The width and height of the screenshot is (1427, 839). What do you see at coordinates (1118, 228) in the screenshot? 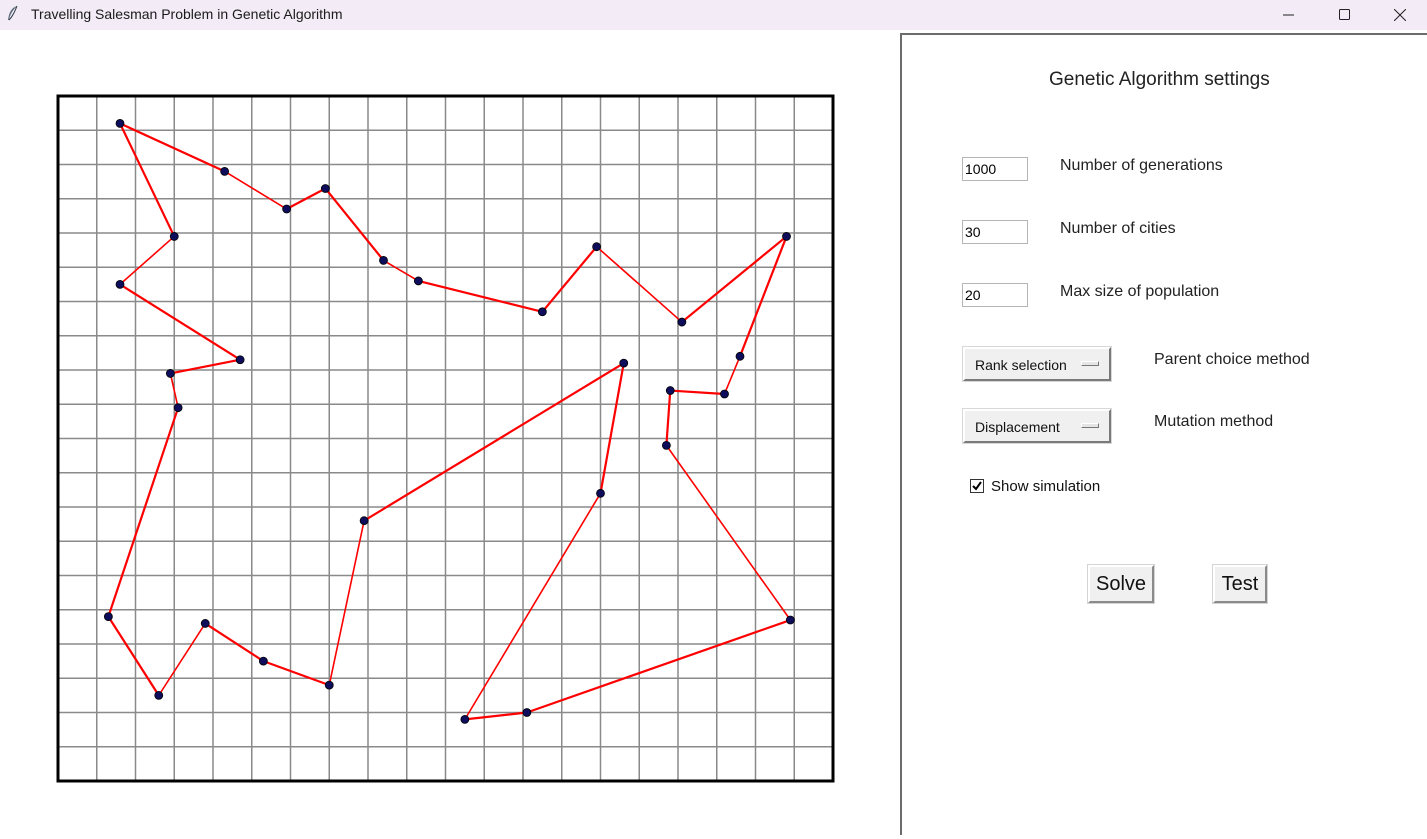
I see `cities-label: Number of cities` at bounding box center [1118, 228].